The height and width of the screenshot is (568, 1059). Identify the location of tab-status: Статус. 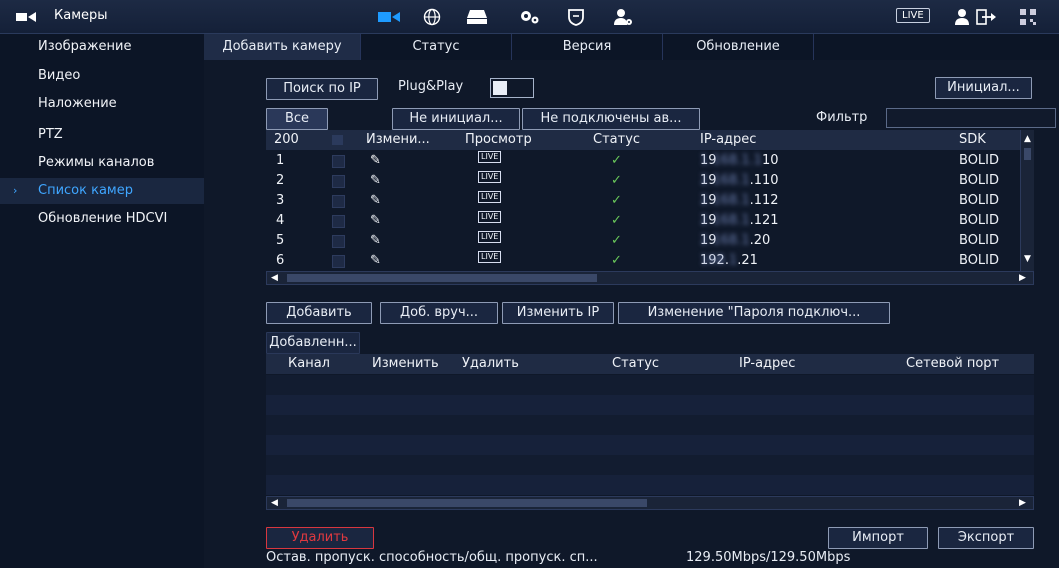
(436, 47).